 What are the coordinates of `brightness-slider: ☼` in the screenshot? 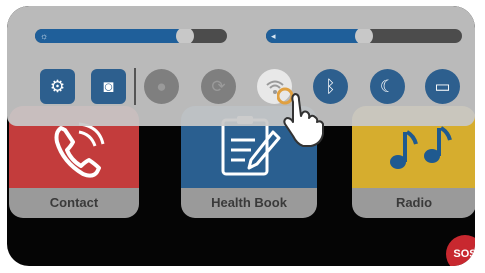 It's located at (131, 36).